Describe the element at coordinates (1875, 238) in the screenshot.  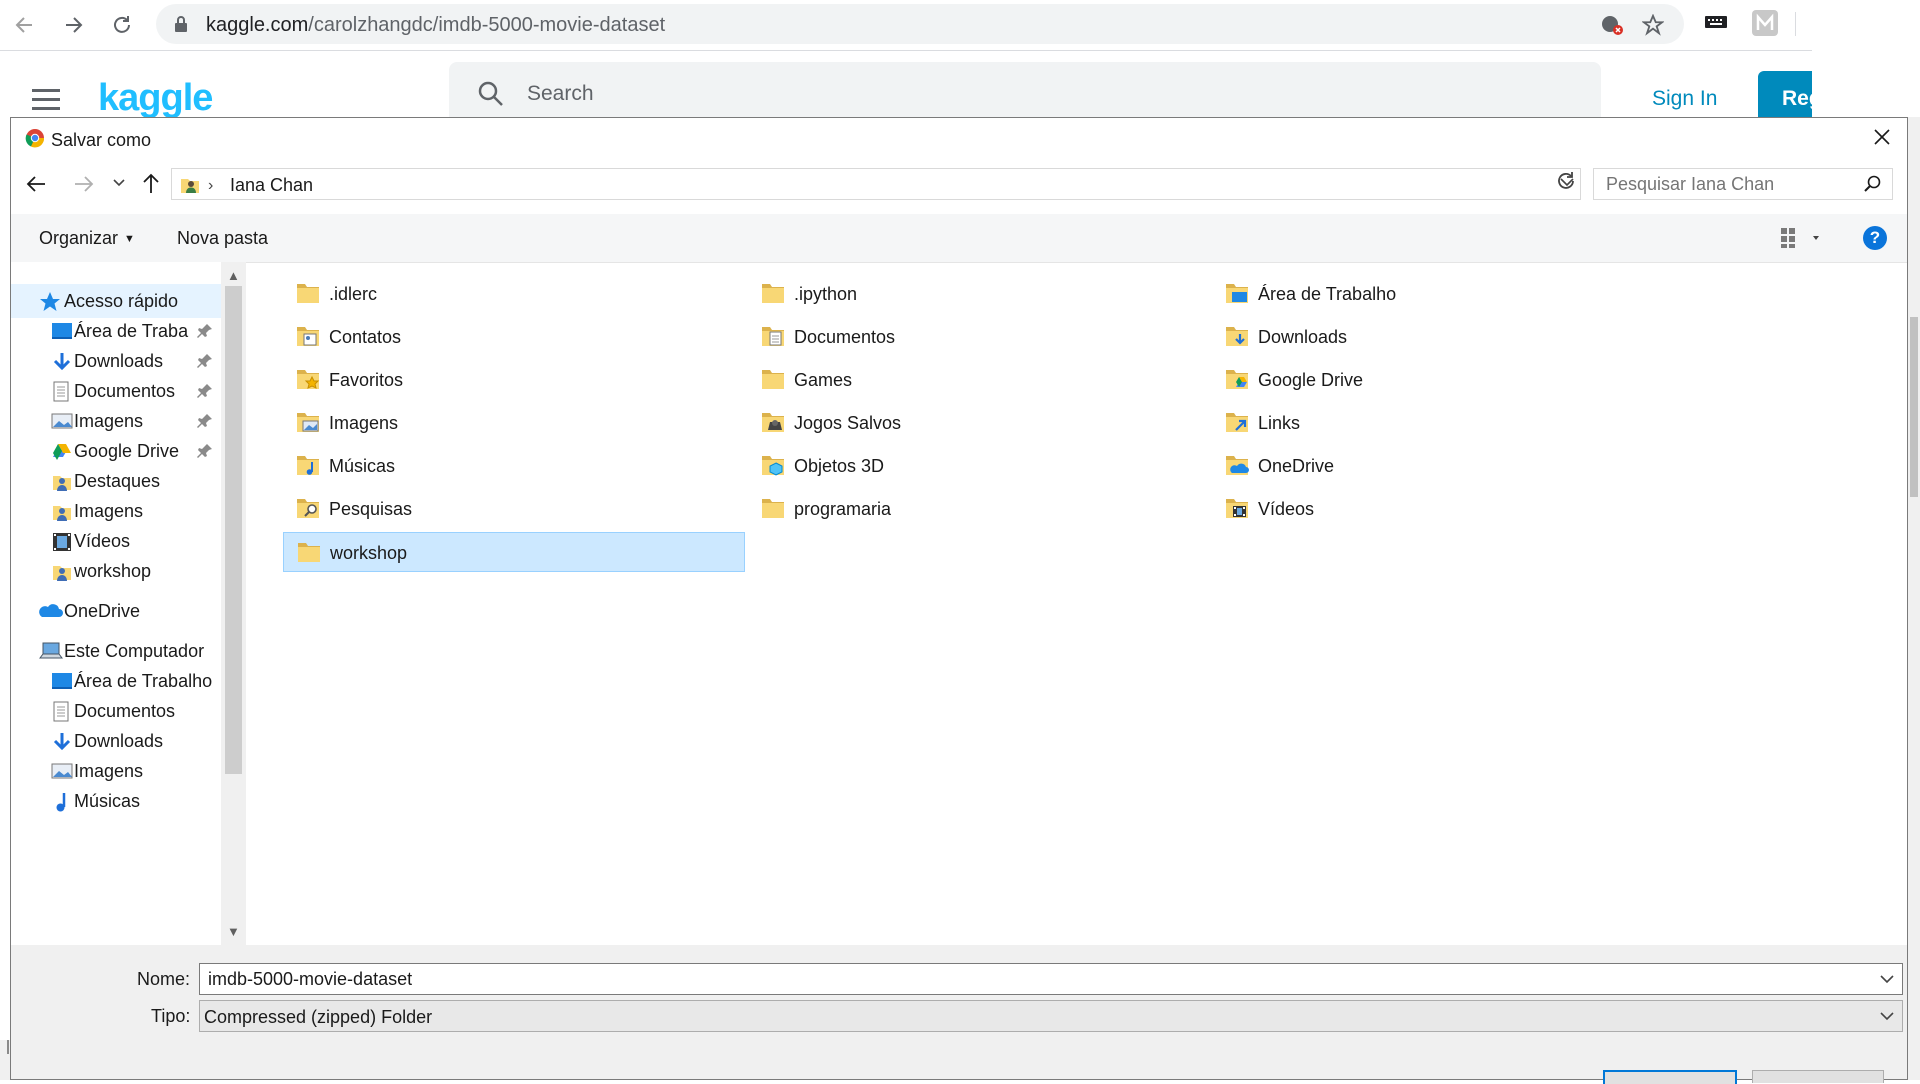
I see `help-icon: ?` at that location.